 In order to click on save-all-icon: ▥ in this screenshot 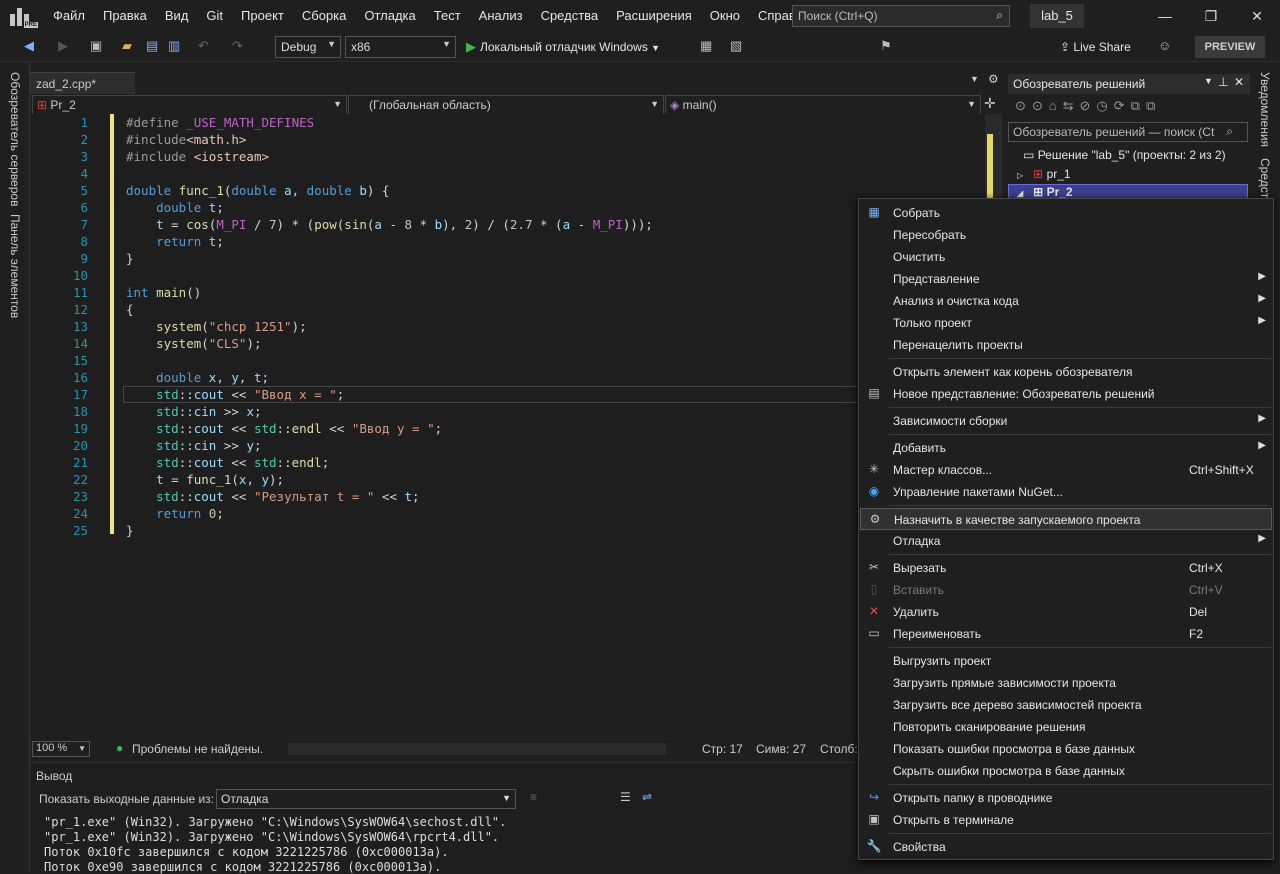, I will do `click(174, 46)`.